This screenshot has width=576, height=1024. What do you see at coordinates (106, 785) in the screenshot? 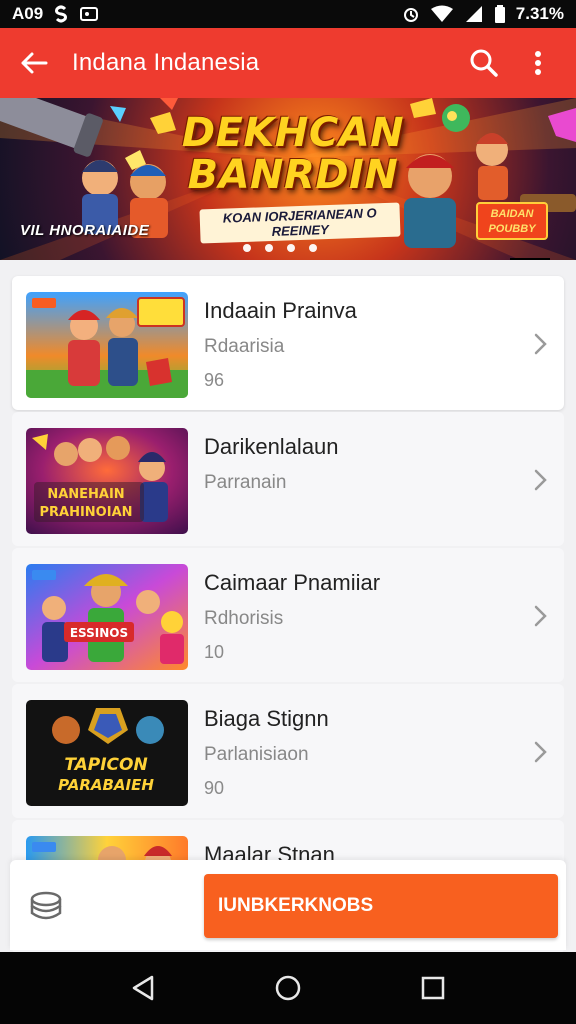
I see `thumb-text-lower: PARABAIEH` at bounding box center [106, 785].